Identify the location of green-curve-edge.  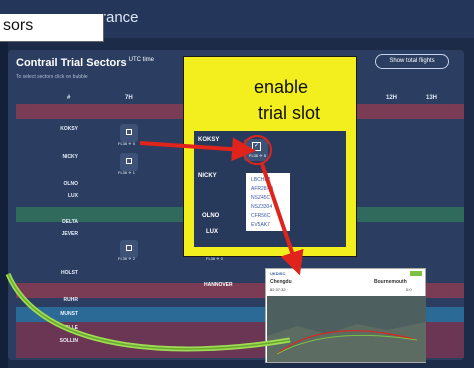
(149, 311).